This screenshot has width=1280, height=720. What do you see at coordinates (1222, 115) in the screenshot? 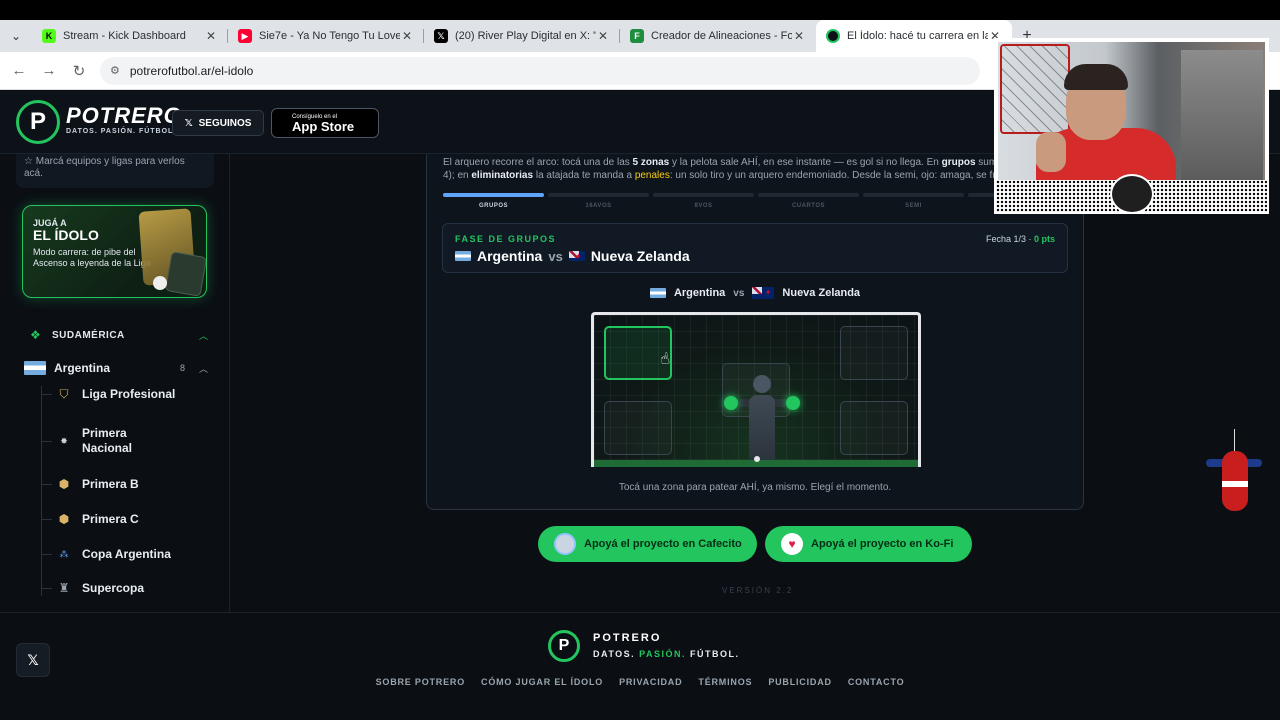
I see `webcam-shelf` at bounding box center [1222, 115].